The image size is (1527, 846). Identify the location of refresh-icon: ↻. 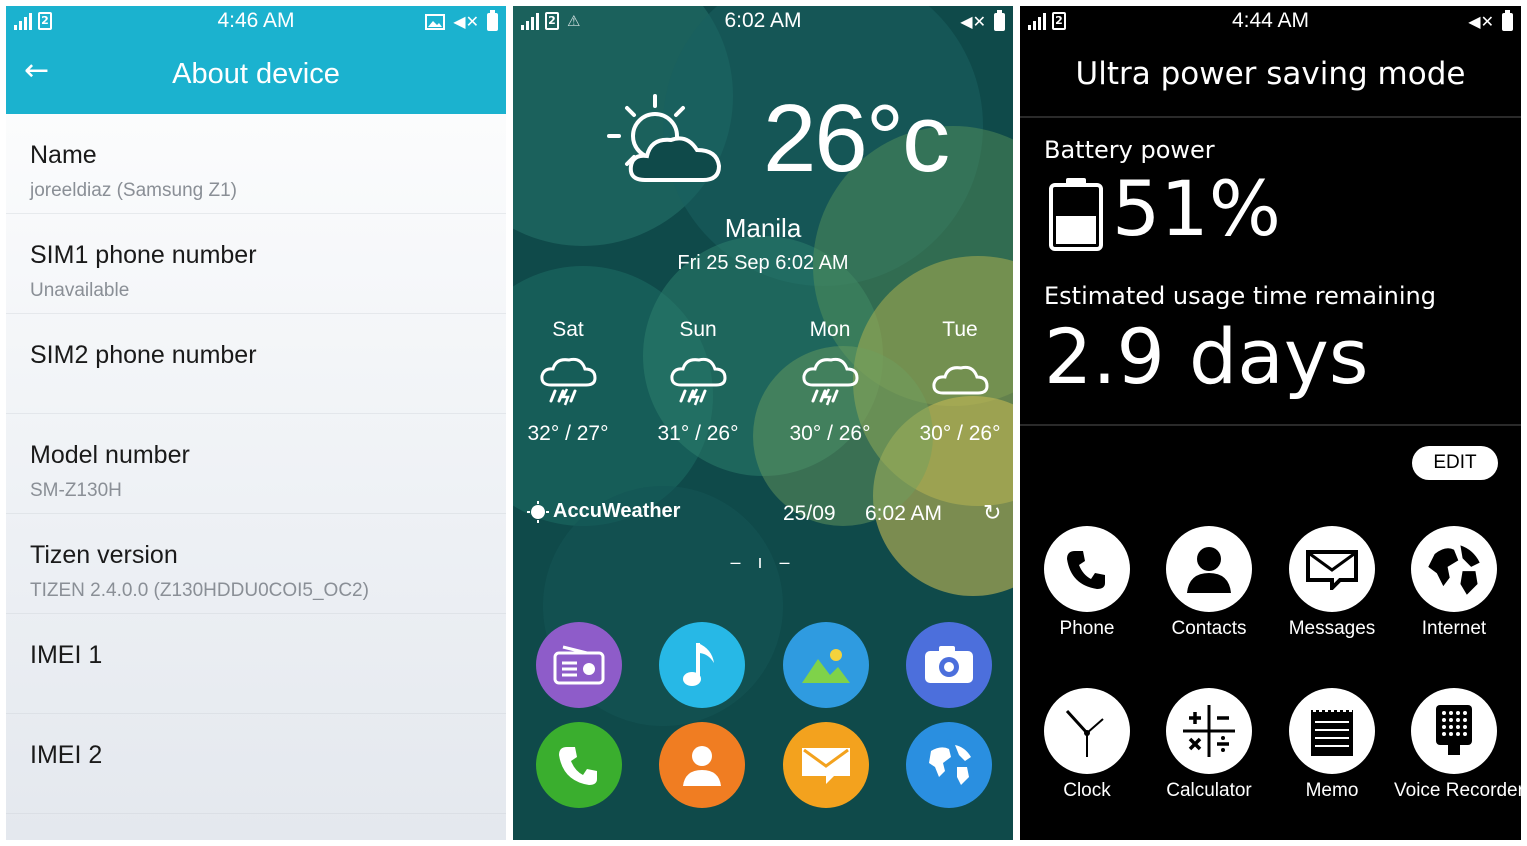
(992, 513).